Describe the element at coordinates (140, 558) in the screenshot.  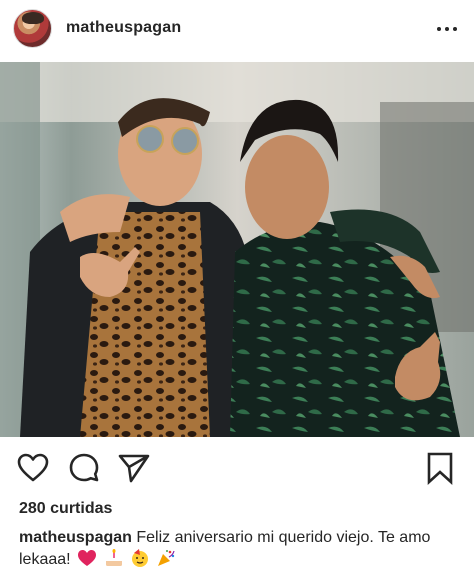
I see `partying-face-icon` at that location.